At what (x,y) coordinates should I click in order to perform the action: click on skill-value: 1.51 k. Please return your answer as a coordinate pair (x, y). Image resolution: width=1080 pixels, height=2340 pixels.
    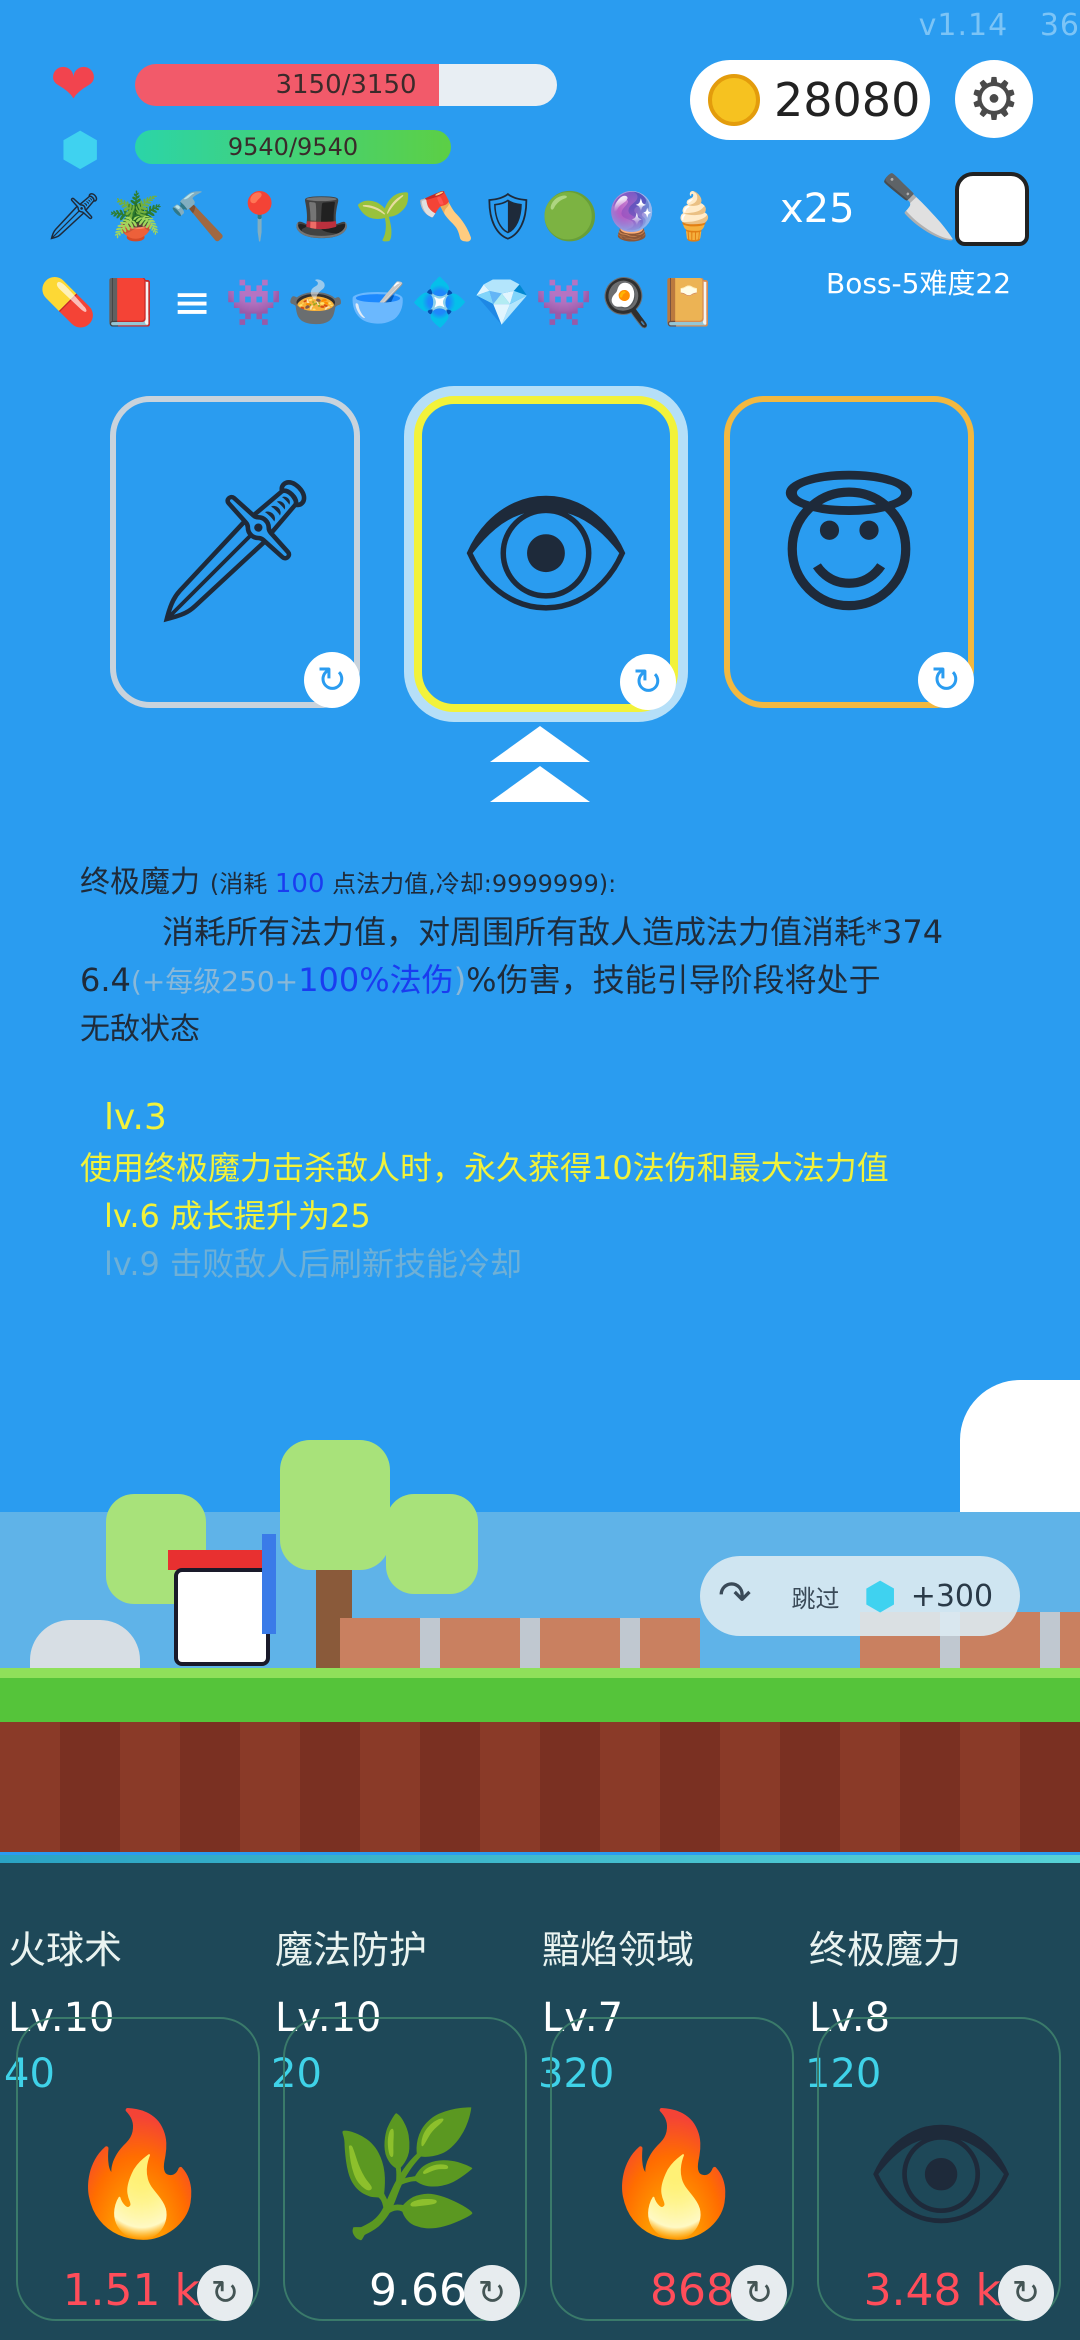
    Looking at the image, I should click on (131, 2290).